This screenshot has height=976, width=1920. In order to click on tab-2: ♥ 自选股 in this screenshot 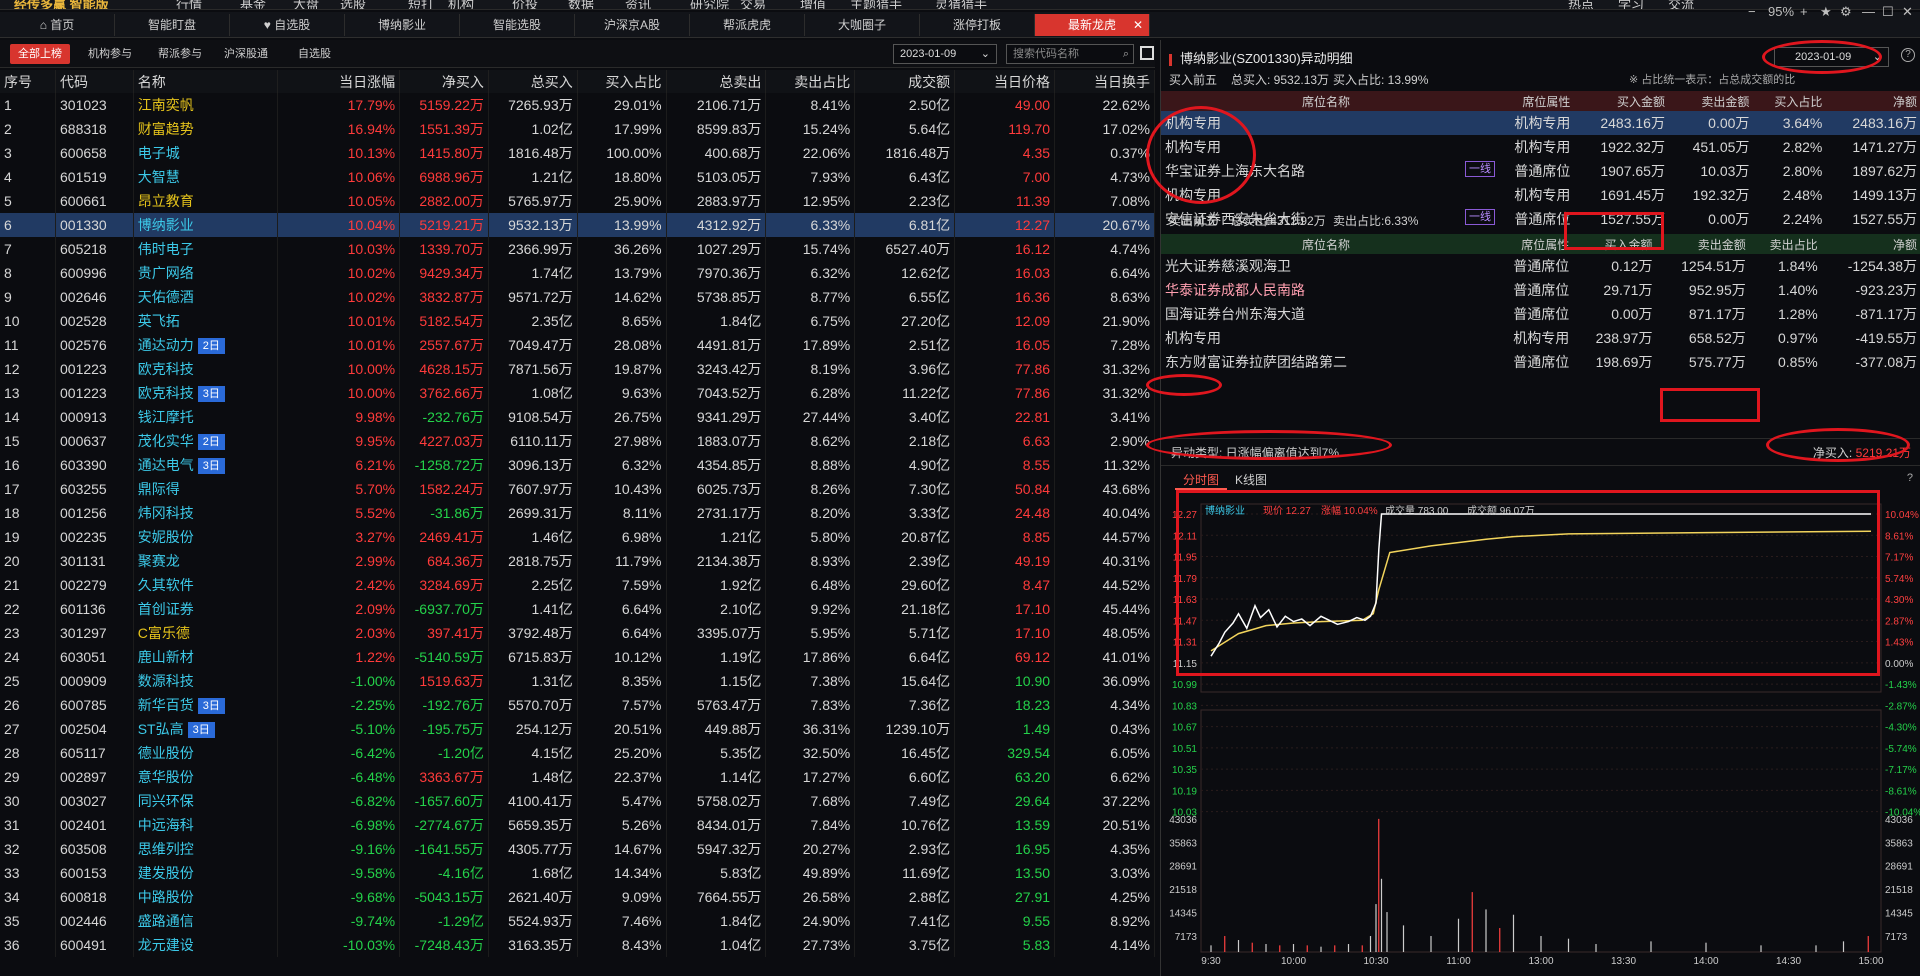, I will do `click(287, 25)`.